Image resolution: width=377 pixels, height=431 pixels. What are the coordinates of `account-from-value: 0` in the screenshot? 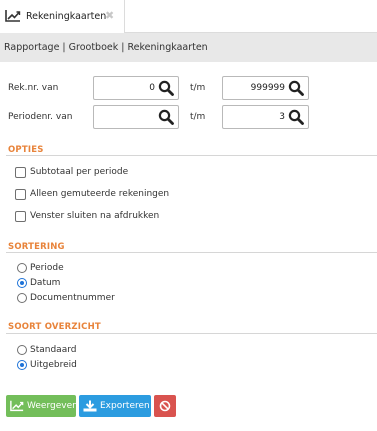 It's located at (152, 88).